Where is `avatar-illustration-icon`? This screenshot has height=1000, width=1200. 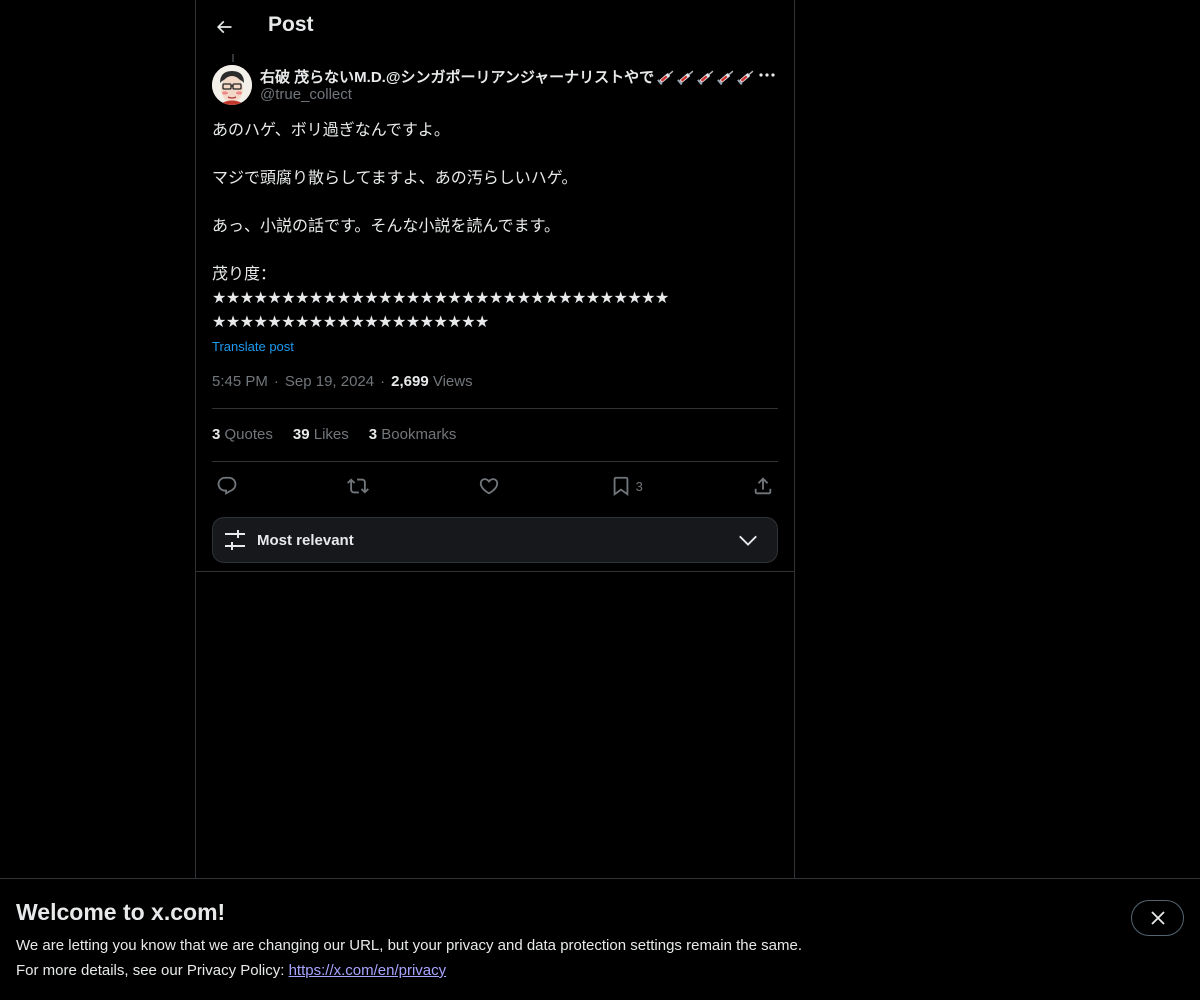
avatar-illustration-icon is located at coordinates (232, 85).